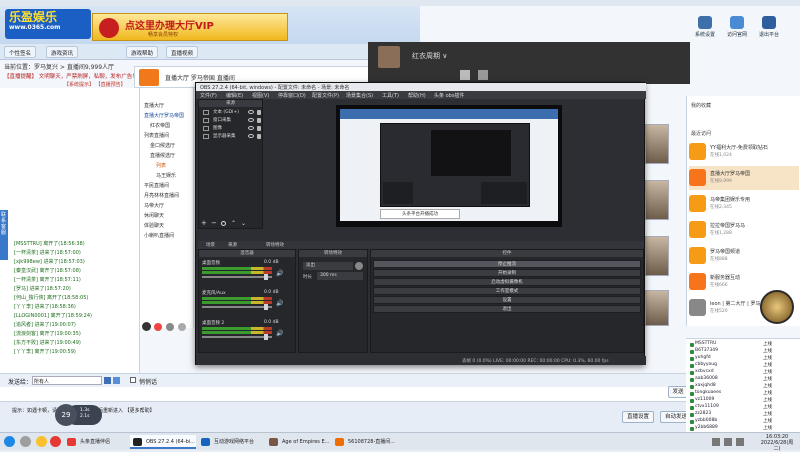 This screenshot has height=452, width=800. I want to click on gear-icon, so click(359, 266).